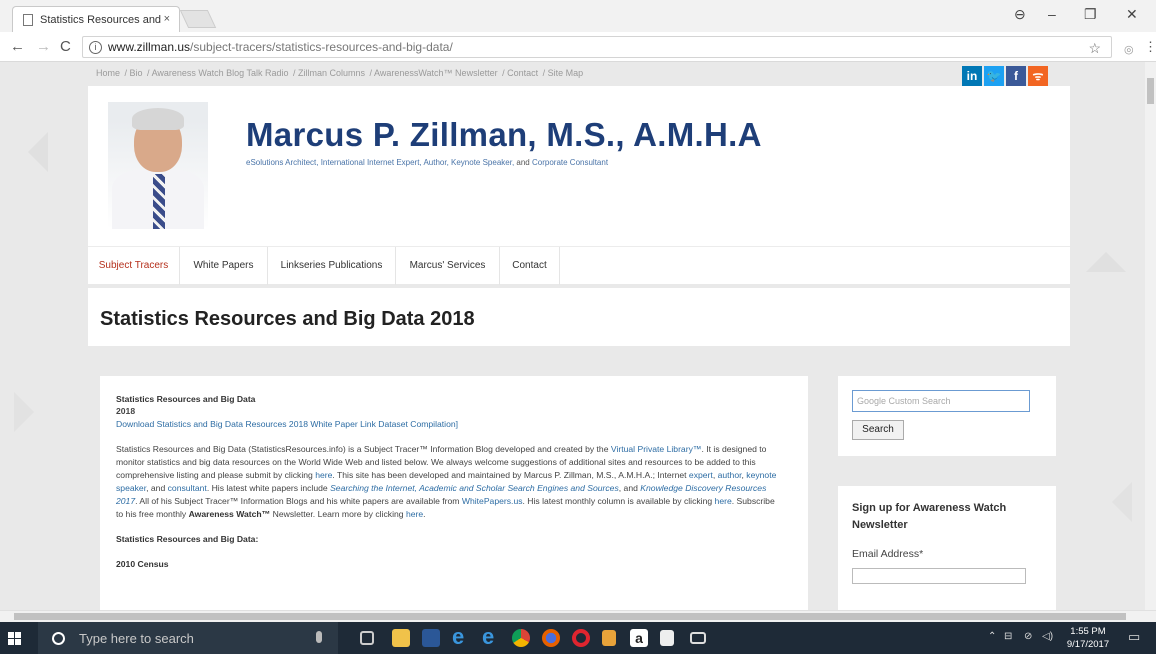  I want to click on facebook-icon: f, so click(1016, 76).